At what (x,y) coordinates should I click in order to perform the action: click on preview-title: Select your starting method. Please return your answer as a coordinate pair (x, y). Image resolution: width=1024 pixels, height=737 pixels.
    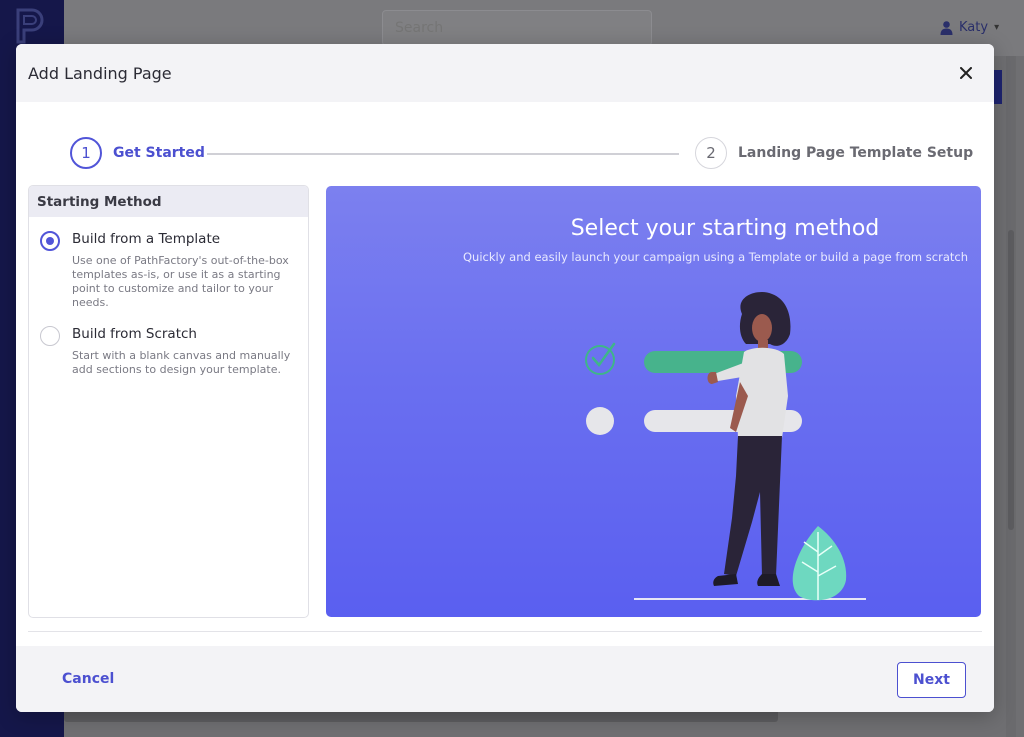
    Looking at the image, I should click on (725, 228).